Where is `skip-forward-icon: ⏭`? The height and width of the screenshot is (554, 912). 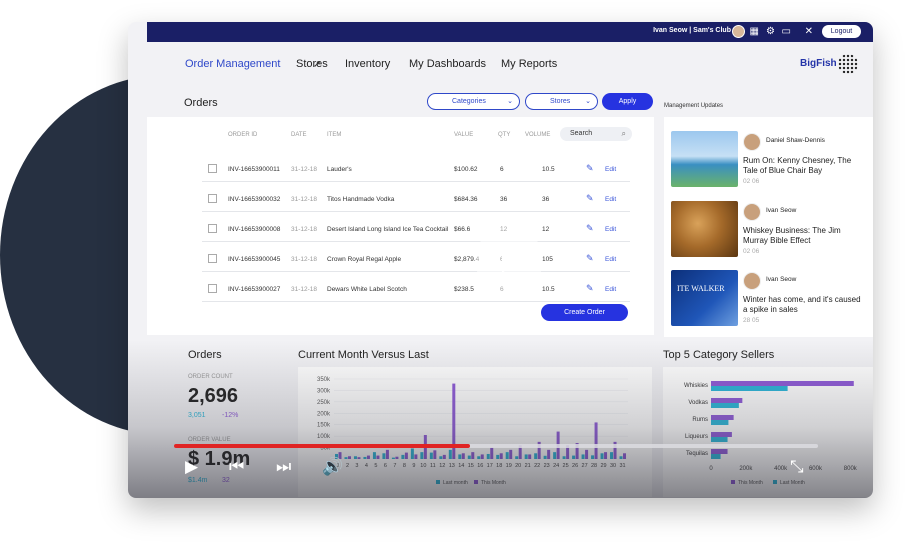 skip-forward-icon: ⏭ is located at coordinates (283, 467).